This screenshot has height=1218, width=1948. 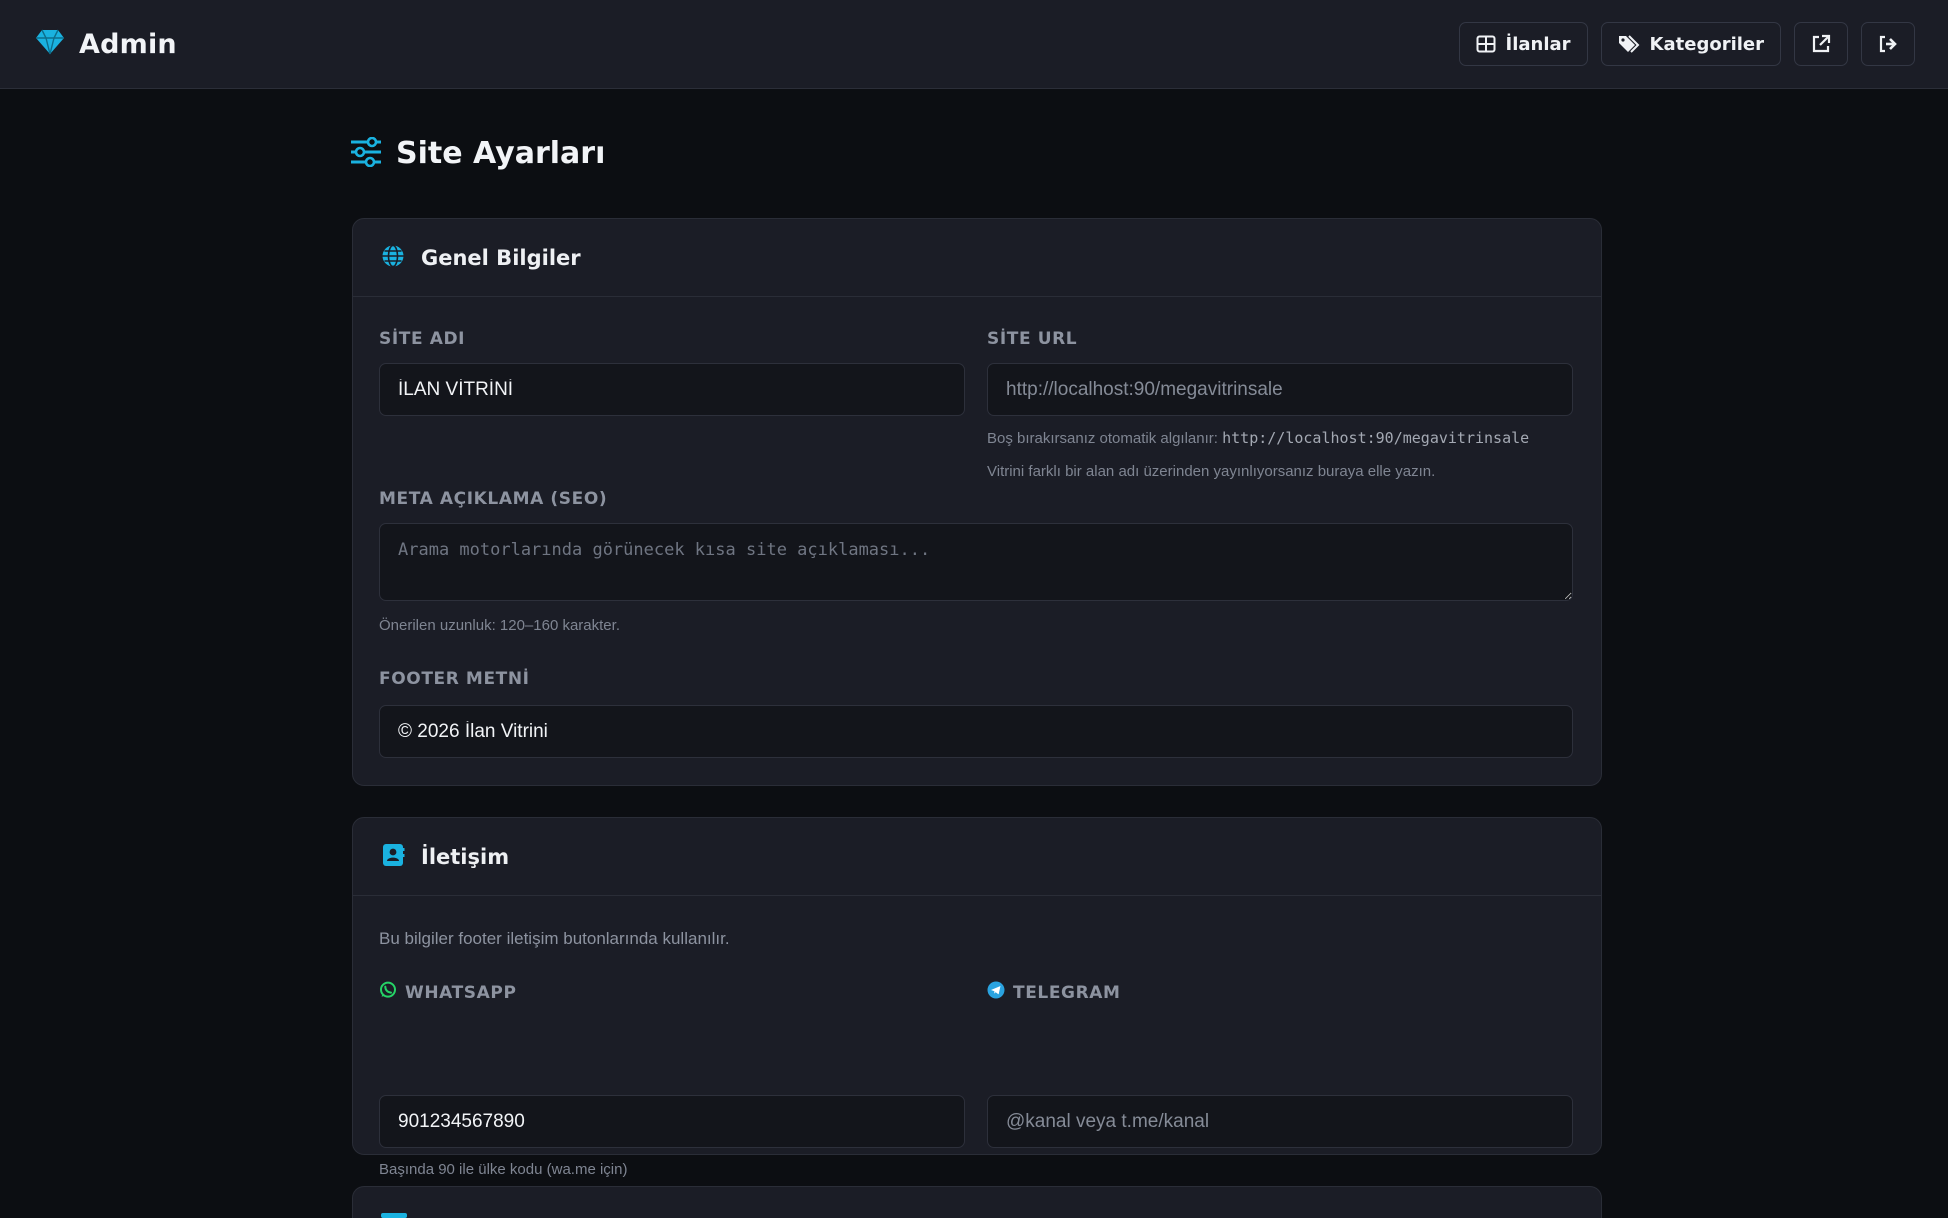 I want to click on top-navbar: Admin İlanlar Kategoriler, so click(x=974, y=44).